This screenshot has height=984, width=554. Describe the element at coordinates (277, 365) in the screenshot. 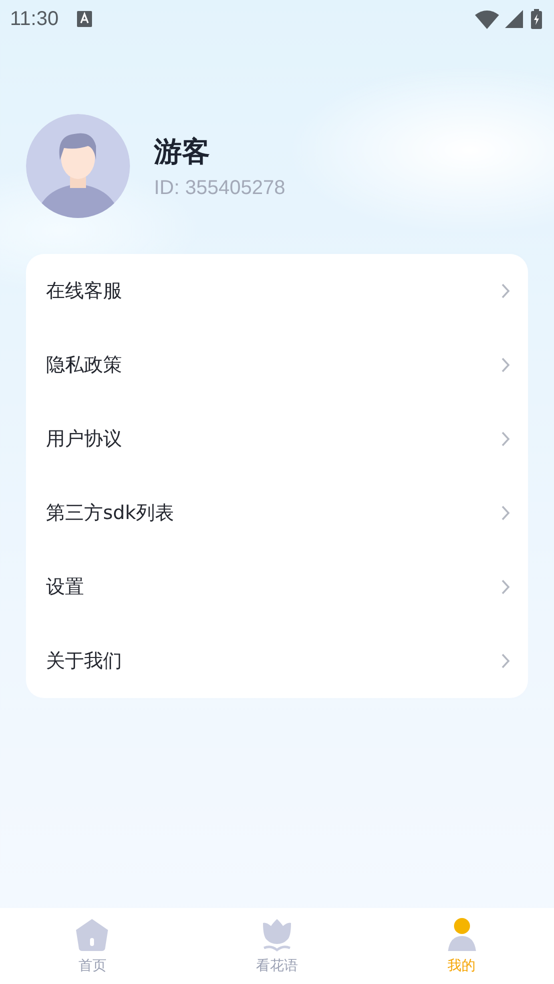

I see `menu-item: 隐私政策` at that location.